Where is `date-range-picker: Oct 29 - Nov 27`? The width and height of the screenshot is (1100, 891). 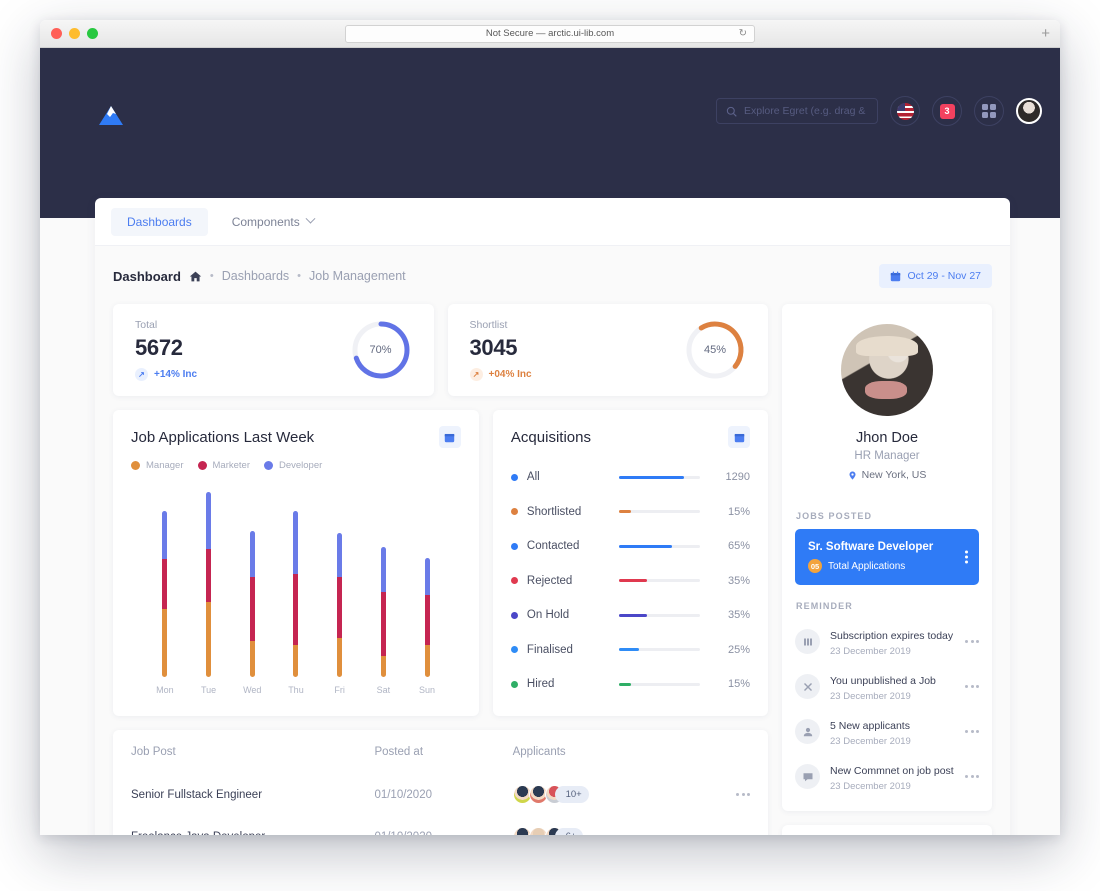 date-range-picker: Oct 29 - Nov 27 is located at coordinates (935, 276).